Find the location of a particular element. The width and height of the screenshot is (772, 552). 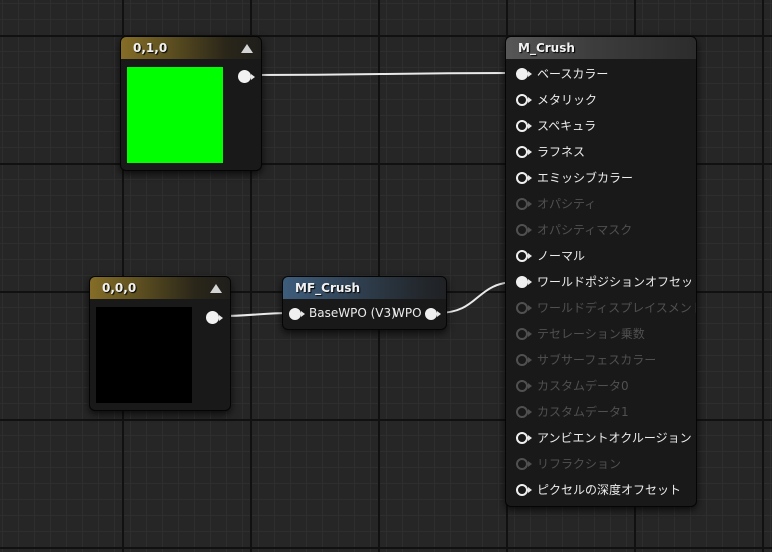

material-input-label: ワールドディスプレイスメント is located at coordinates (617, 308).